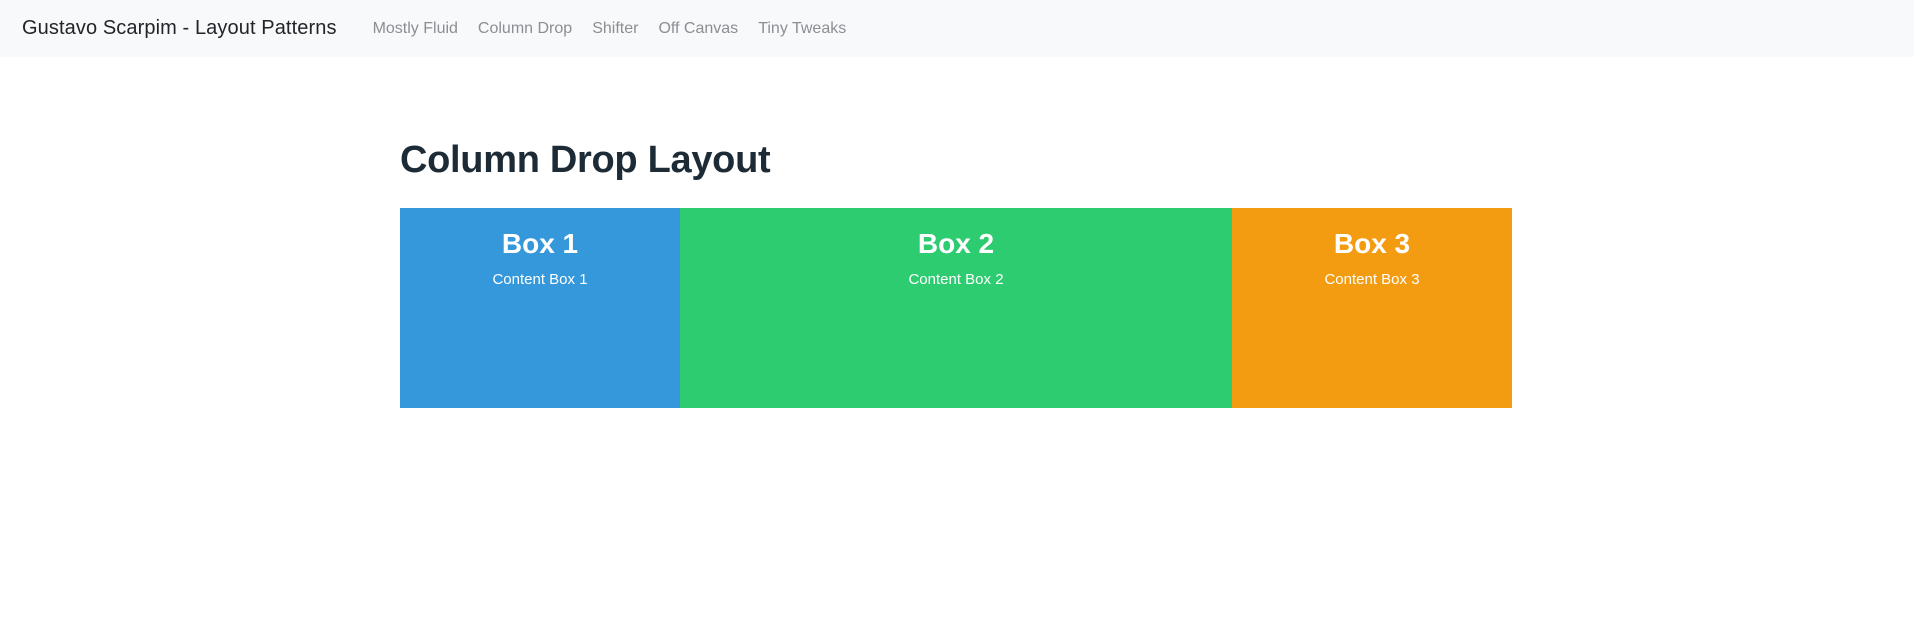 Image resolution: width=1914 pixels, height=641 pixels. I want to click on nav-link-column-drop: Column Drop, so click(525, 29).